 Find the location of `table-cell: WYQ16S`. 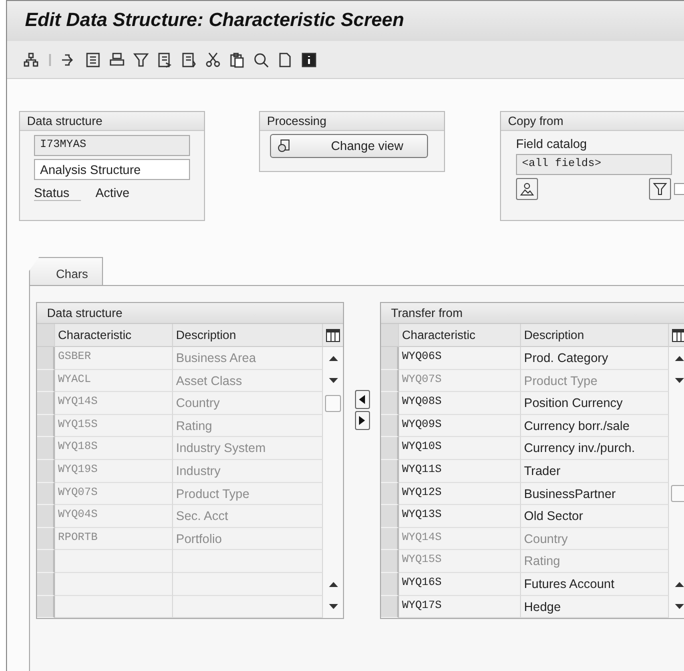

table-cell: WYQ16S is located at coordinates (460, 584).